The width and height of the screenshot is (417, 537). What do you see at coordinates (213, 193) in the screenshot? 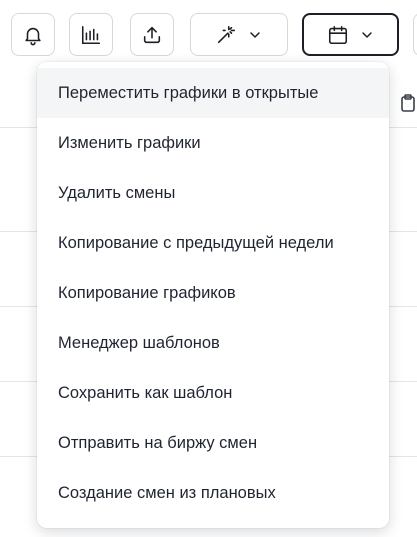
I see `menu-item-delete-shifts: Удалить смены` at bounding box center [213, 193].